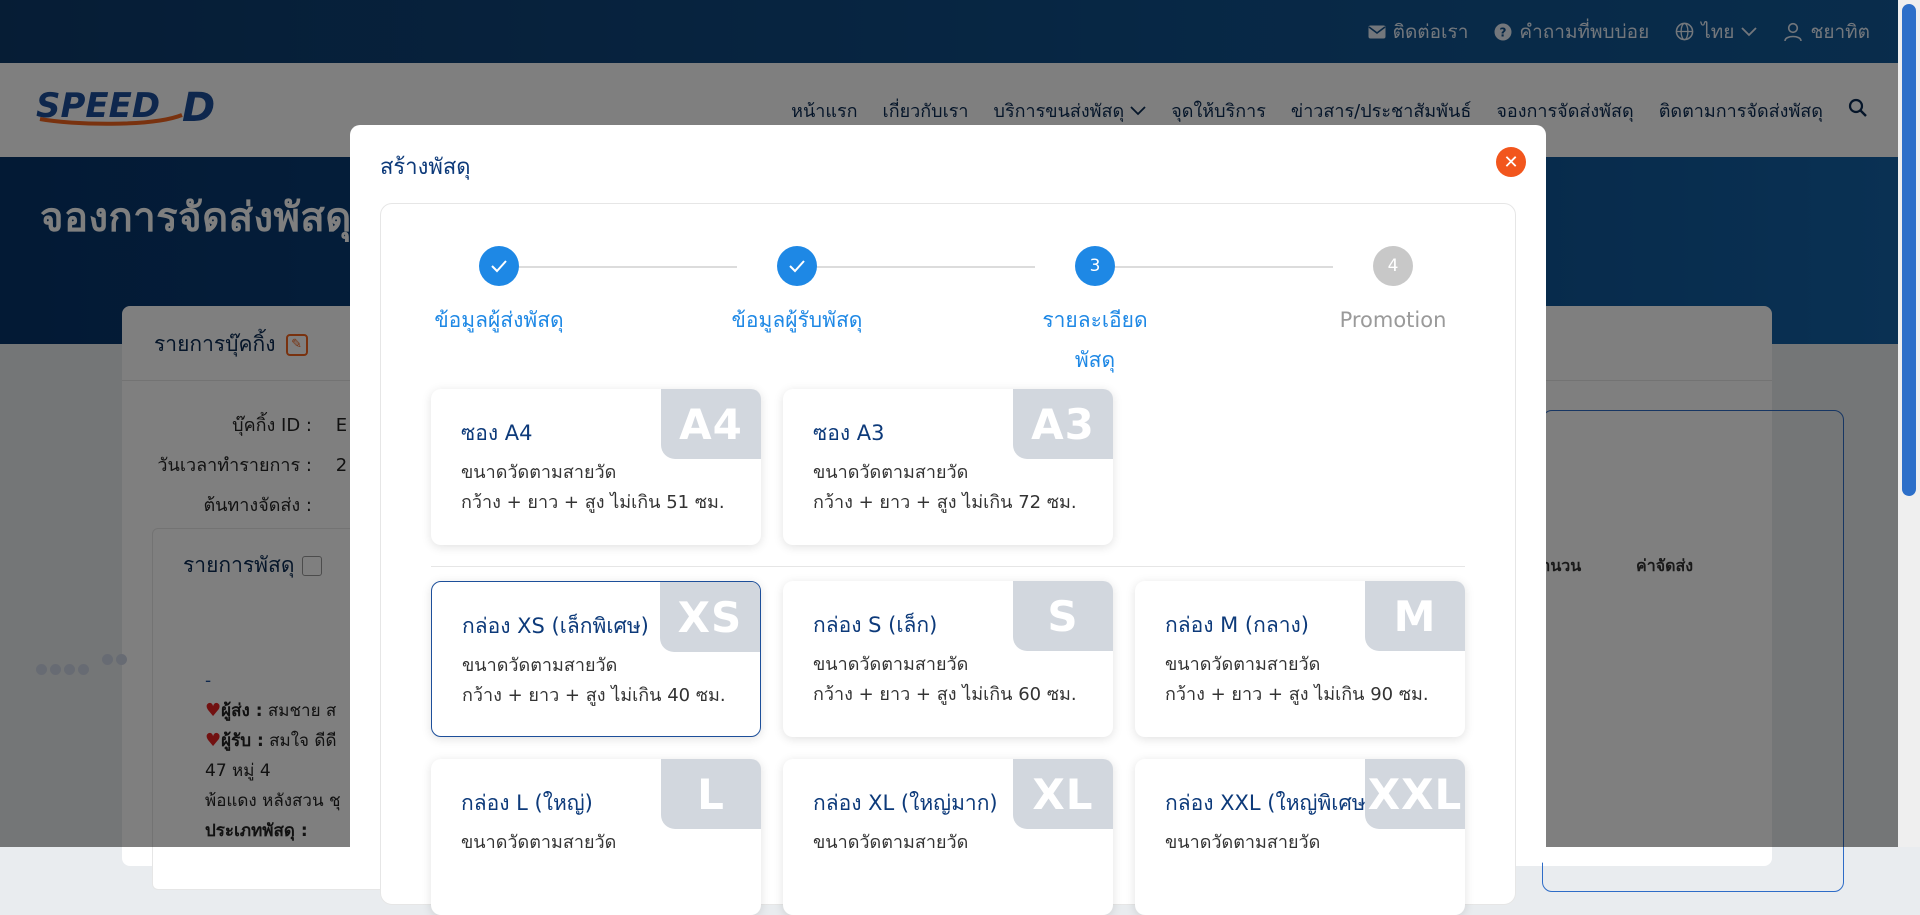 The height and width of the screenshot is (915, 1920). Describe the element at coordinates (905, 803) in the screenshot. I see `package-name: กล่อง XL (ใหญ่มาก)` at that location.